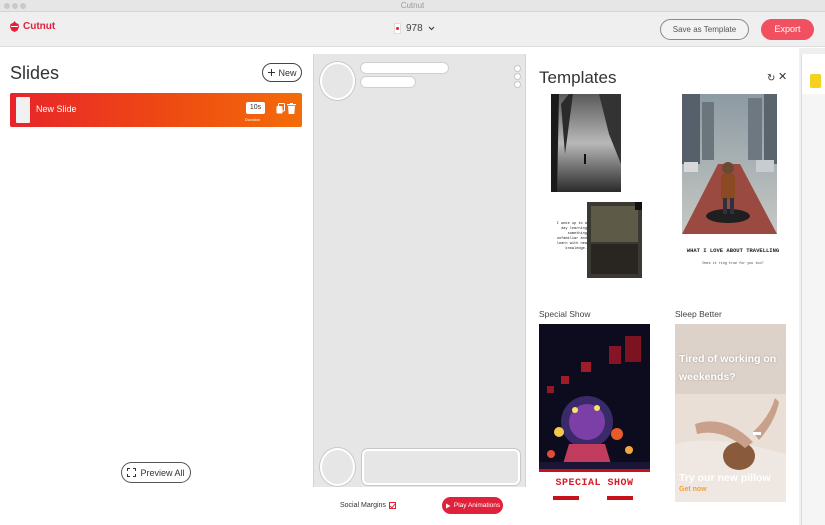 The width and height of the screenshot is (825, 525). I want to click on play-animations-label: Play Animations, so click(477, 505).